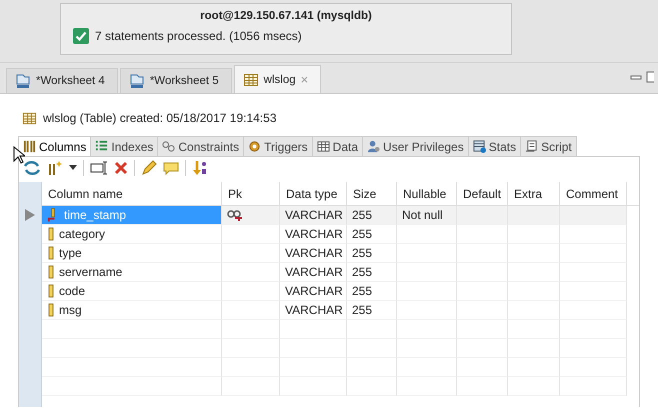 The image size is (658, 410). What do you see at coordinates (235, 215) in the screenshot?
I see `key-icon` at bounding box center [235, 215].